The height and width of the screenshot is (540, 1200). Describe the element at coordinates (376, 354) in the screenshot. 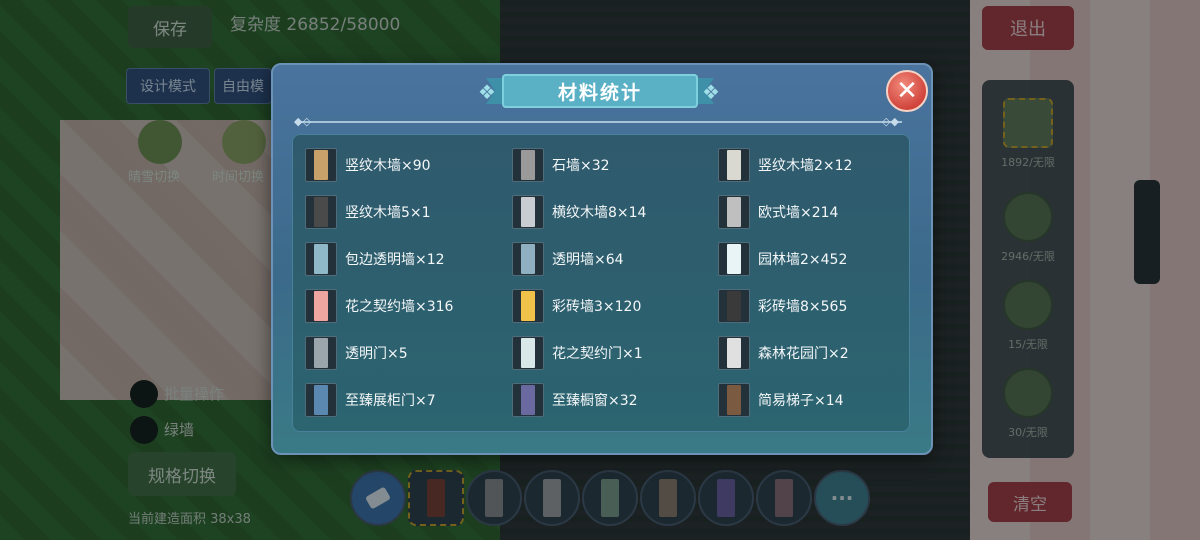

I see `material-label: 透明门×5` at that location.